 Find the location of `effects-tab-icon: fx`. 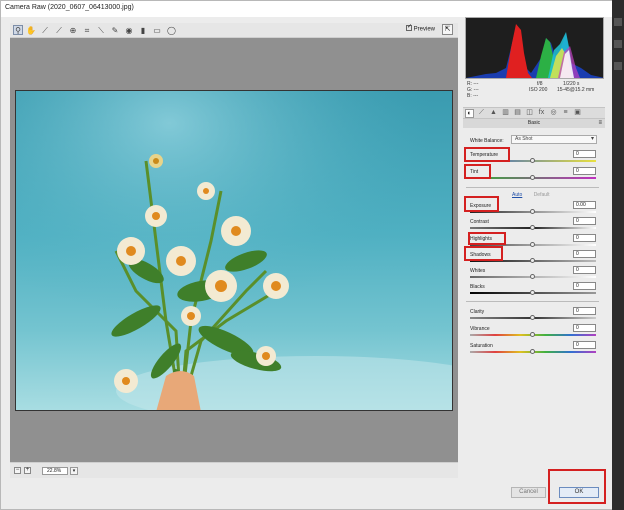

effects-tab-icon: fx is located at coordinates (541, 113).